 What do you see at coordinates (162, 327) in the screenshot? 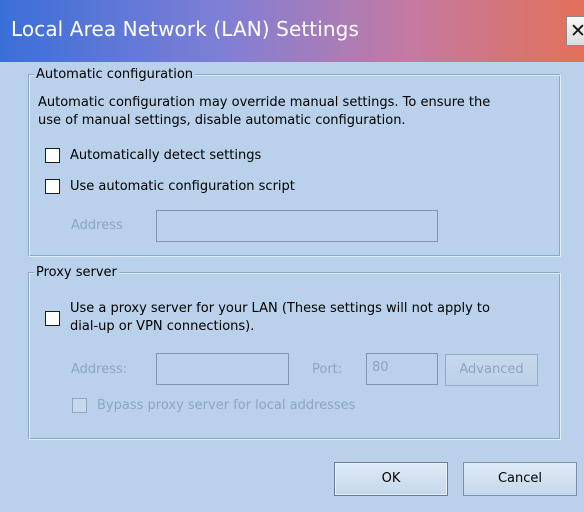
I see `use-proxy-label-line2: dial-up or VPN connections).` at bounding box center [162, 327].